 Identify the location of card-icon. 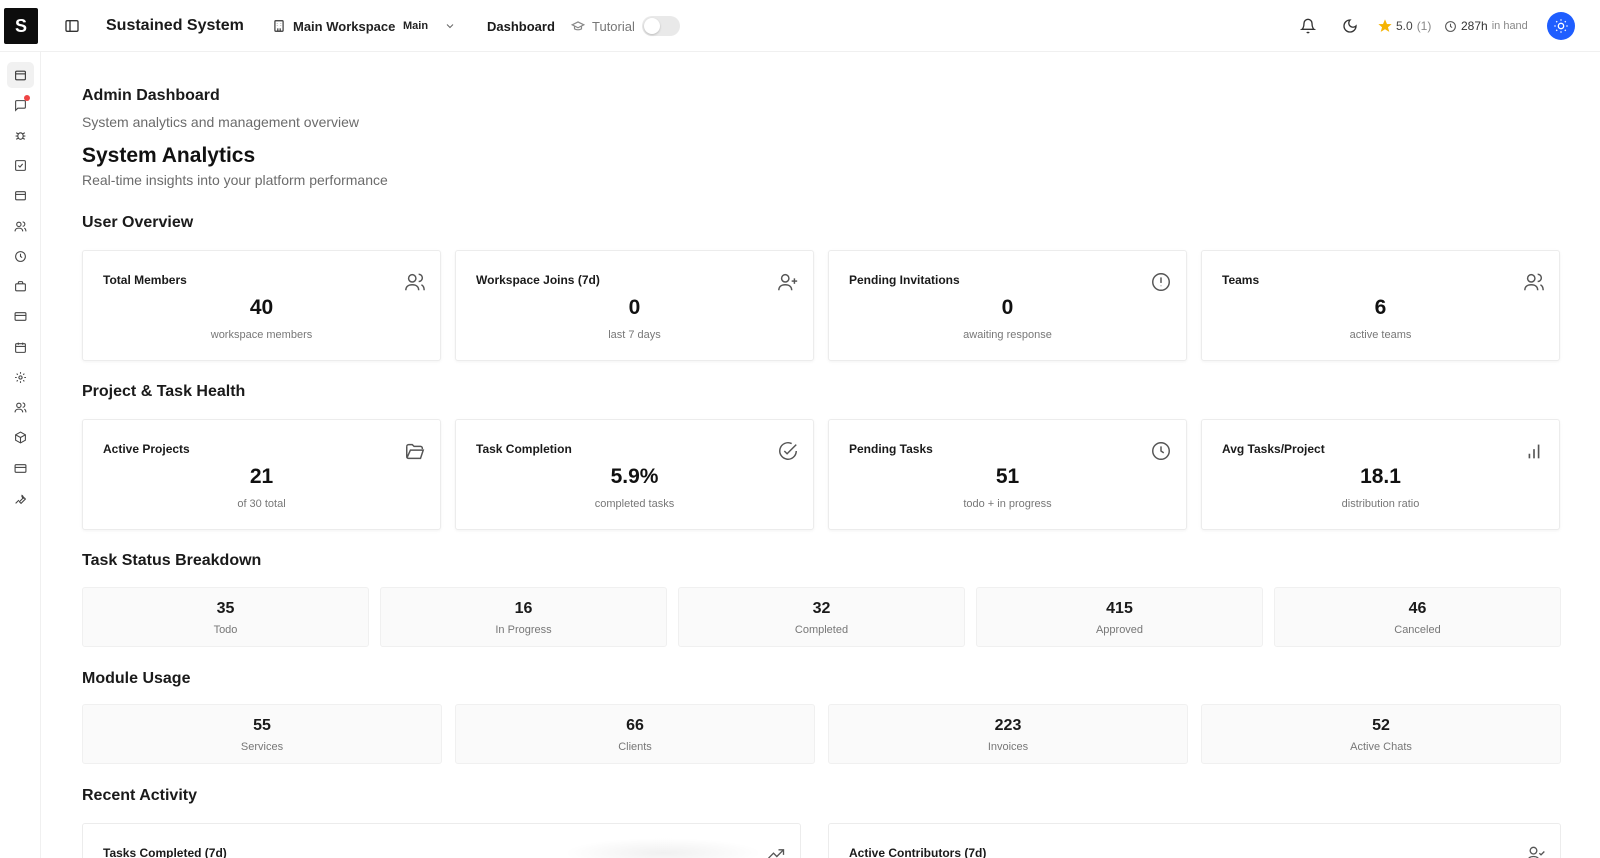
(20, 316).